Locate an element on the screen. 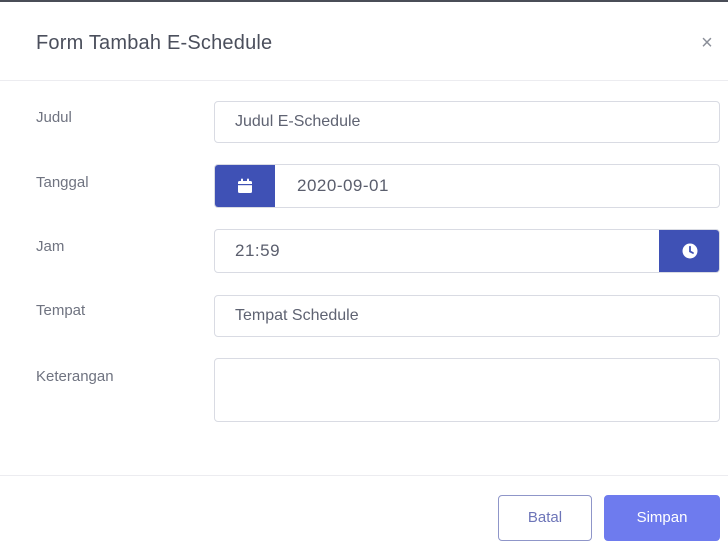 This screenshot has height=545, width=728. tanggal-field: 2020-09-01 is located at coordinates (467, 186).